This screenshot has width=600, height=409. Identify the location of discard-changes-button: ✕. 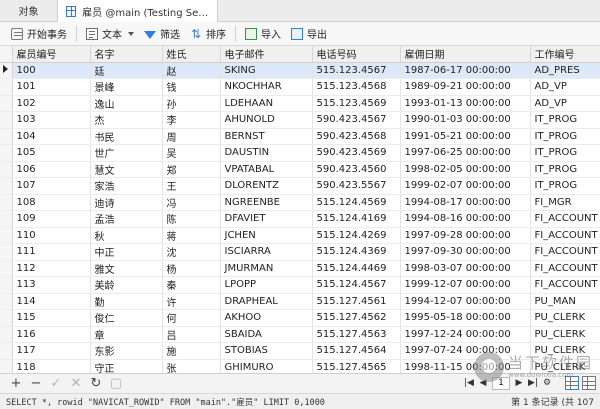
(76, 384).